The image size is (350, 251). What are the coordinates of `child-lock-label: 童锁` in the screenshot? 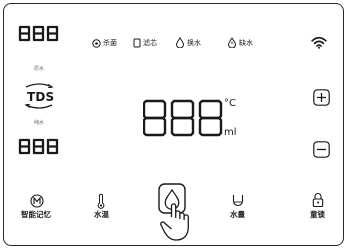 It's located at (317, 214).